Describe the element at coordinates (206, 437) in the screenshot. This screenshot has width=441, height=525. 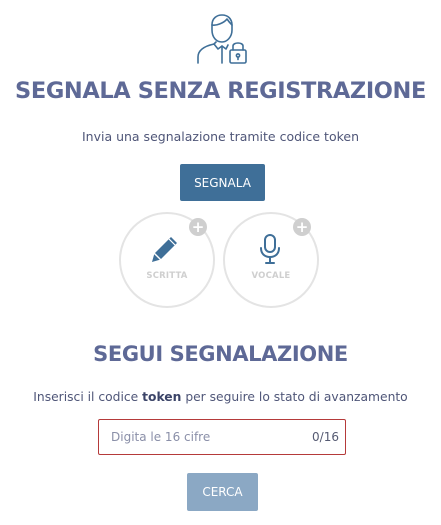
I see `token-input` at that location.